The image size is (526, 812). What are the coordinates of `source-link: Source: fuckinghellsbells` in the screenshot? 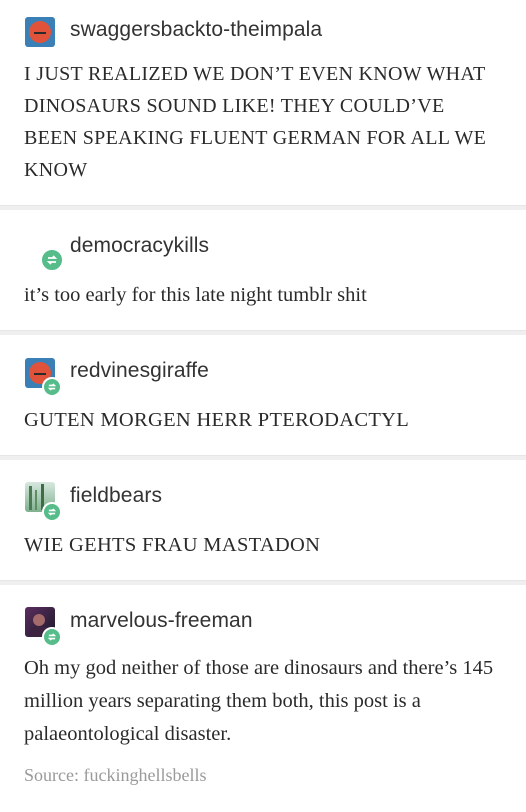 It's located at (115, 775).